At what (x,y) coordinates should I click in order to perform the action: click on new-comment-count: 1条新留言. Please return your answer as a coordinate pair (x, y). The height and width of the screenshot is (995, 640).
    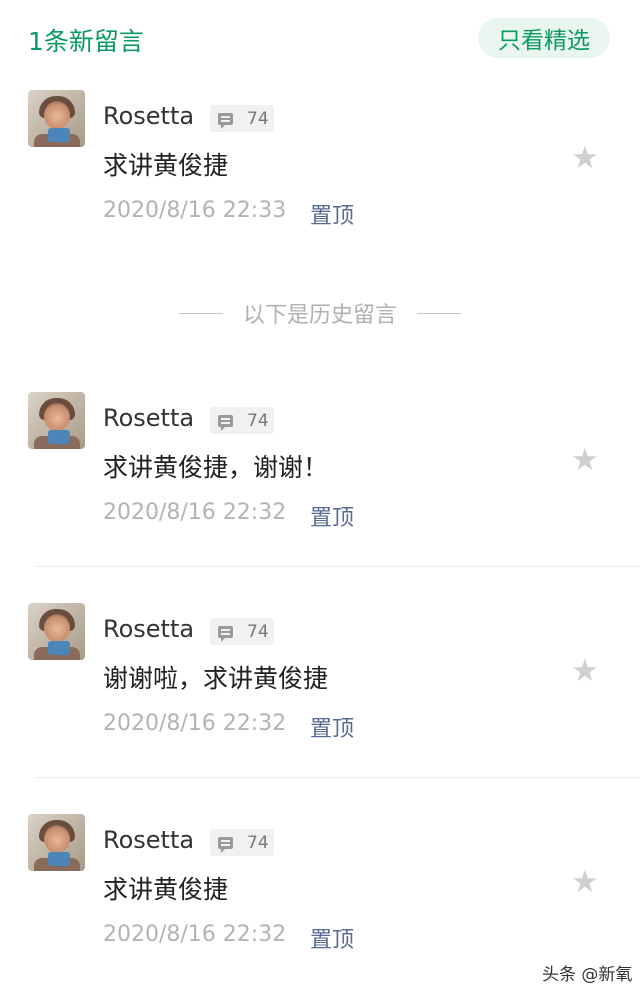
    Looking at the image, I should click on (86, 40).